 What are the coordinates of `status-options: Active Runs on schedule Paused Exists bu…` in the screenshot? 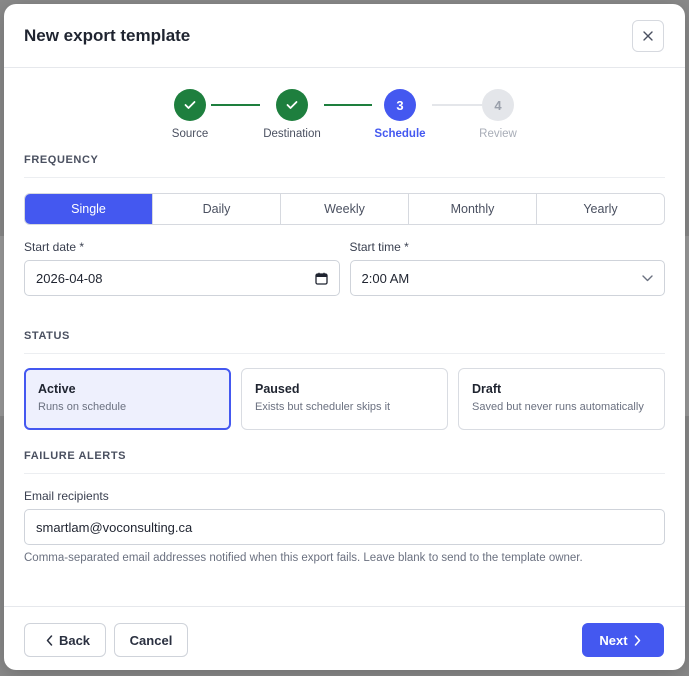 It's located at (344, 399).